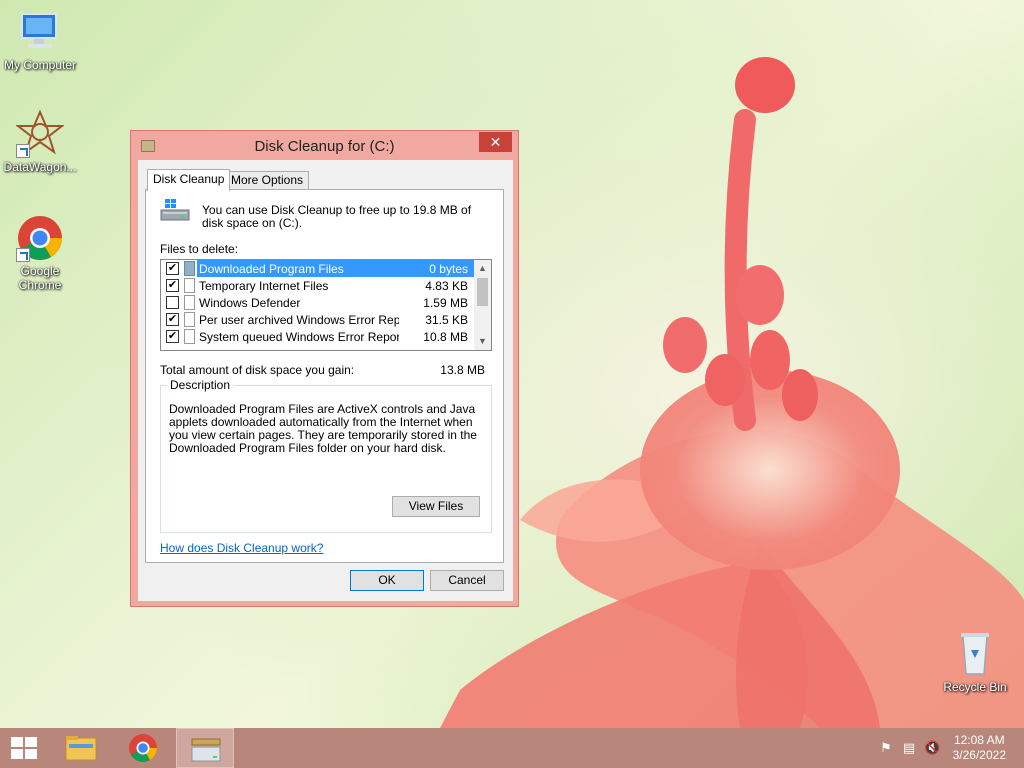 Image resolution: width=1024 pixels, height=768 pixels. What do you see at coordinates (975, 654) in the screenshot?
I see `recycle-bin-icon` at bounding box center [975, 654].